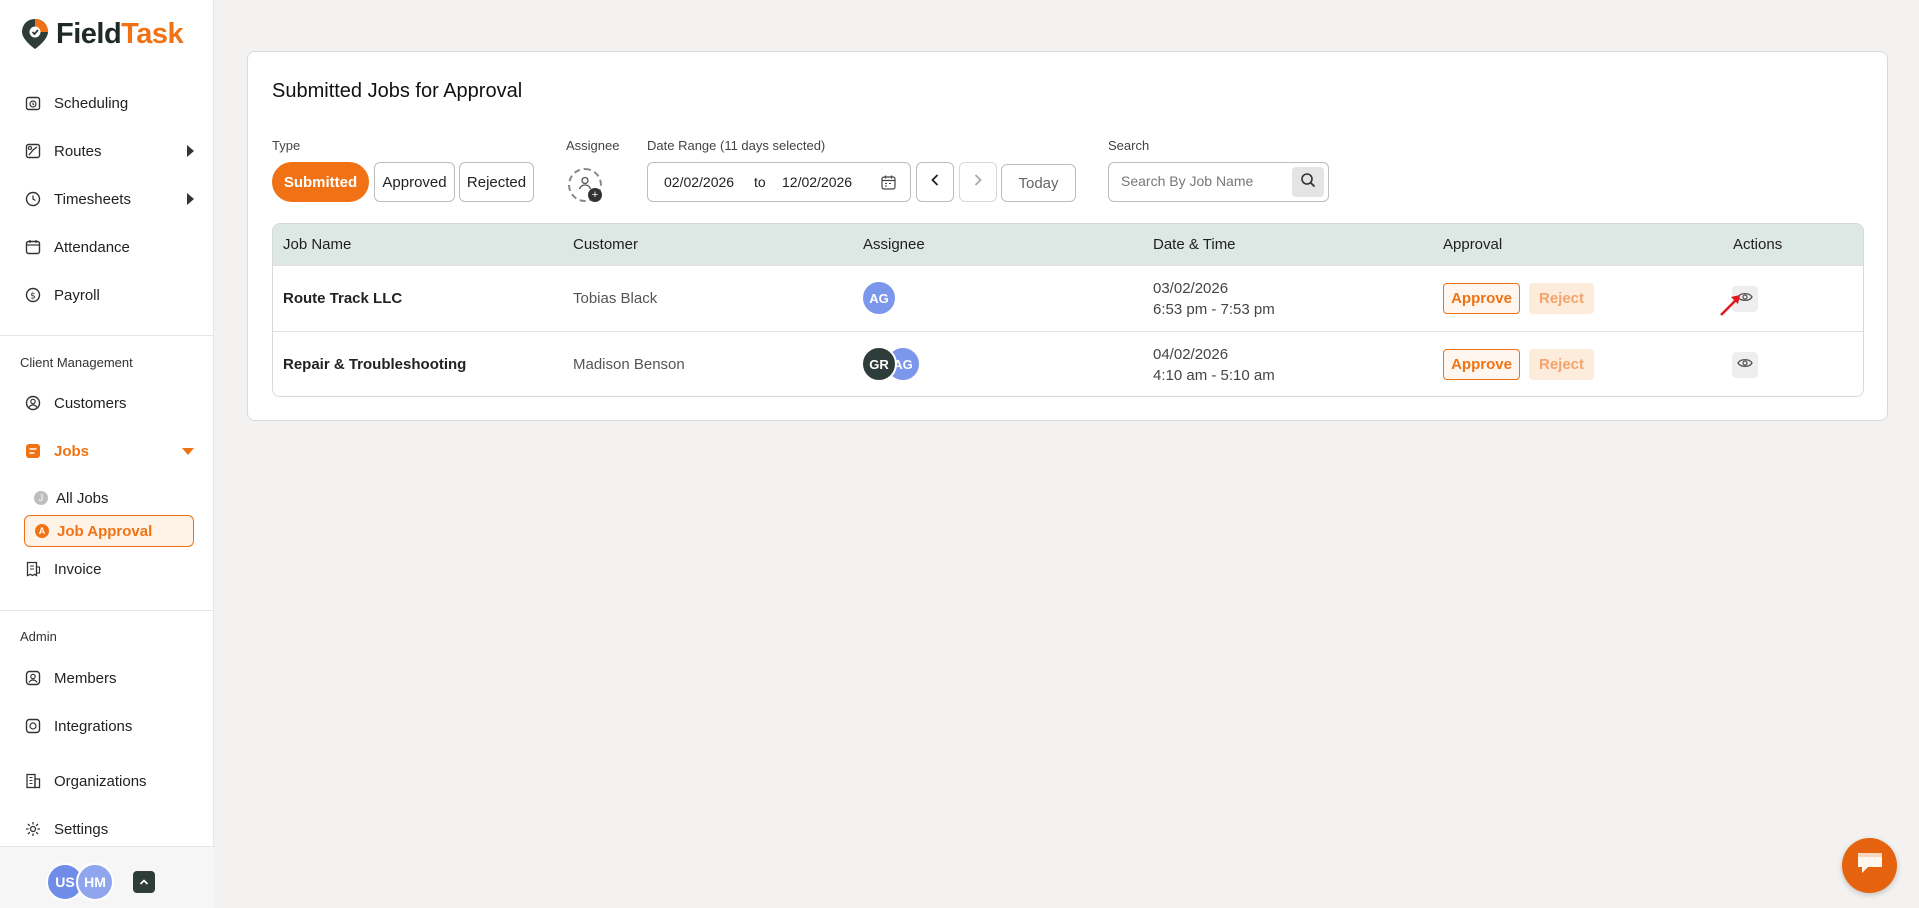 This screenshot has width=1919, height=908. Describe the element at coordinates (33, 726) in the screenshot. I see `integrations-icon` at that location.